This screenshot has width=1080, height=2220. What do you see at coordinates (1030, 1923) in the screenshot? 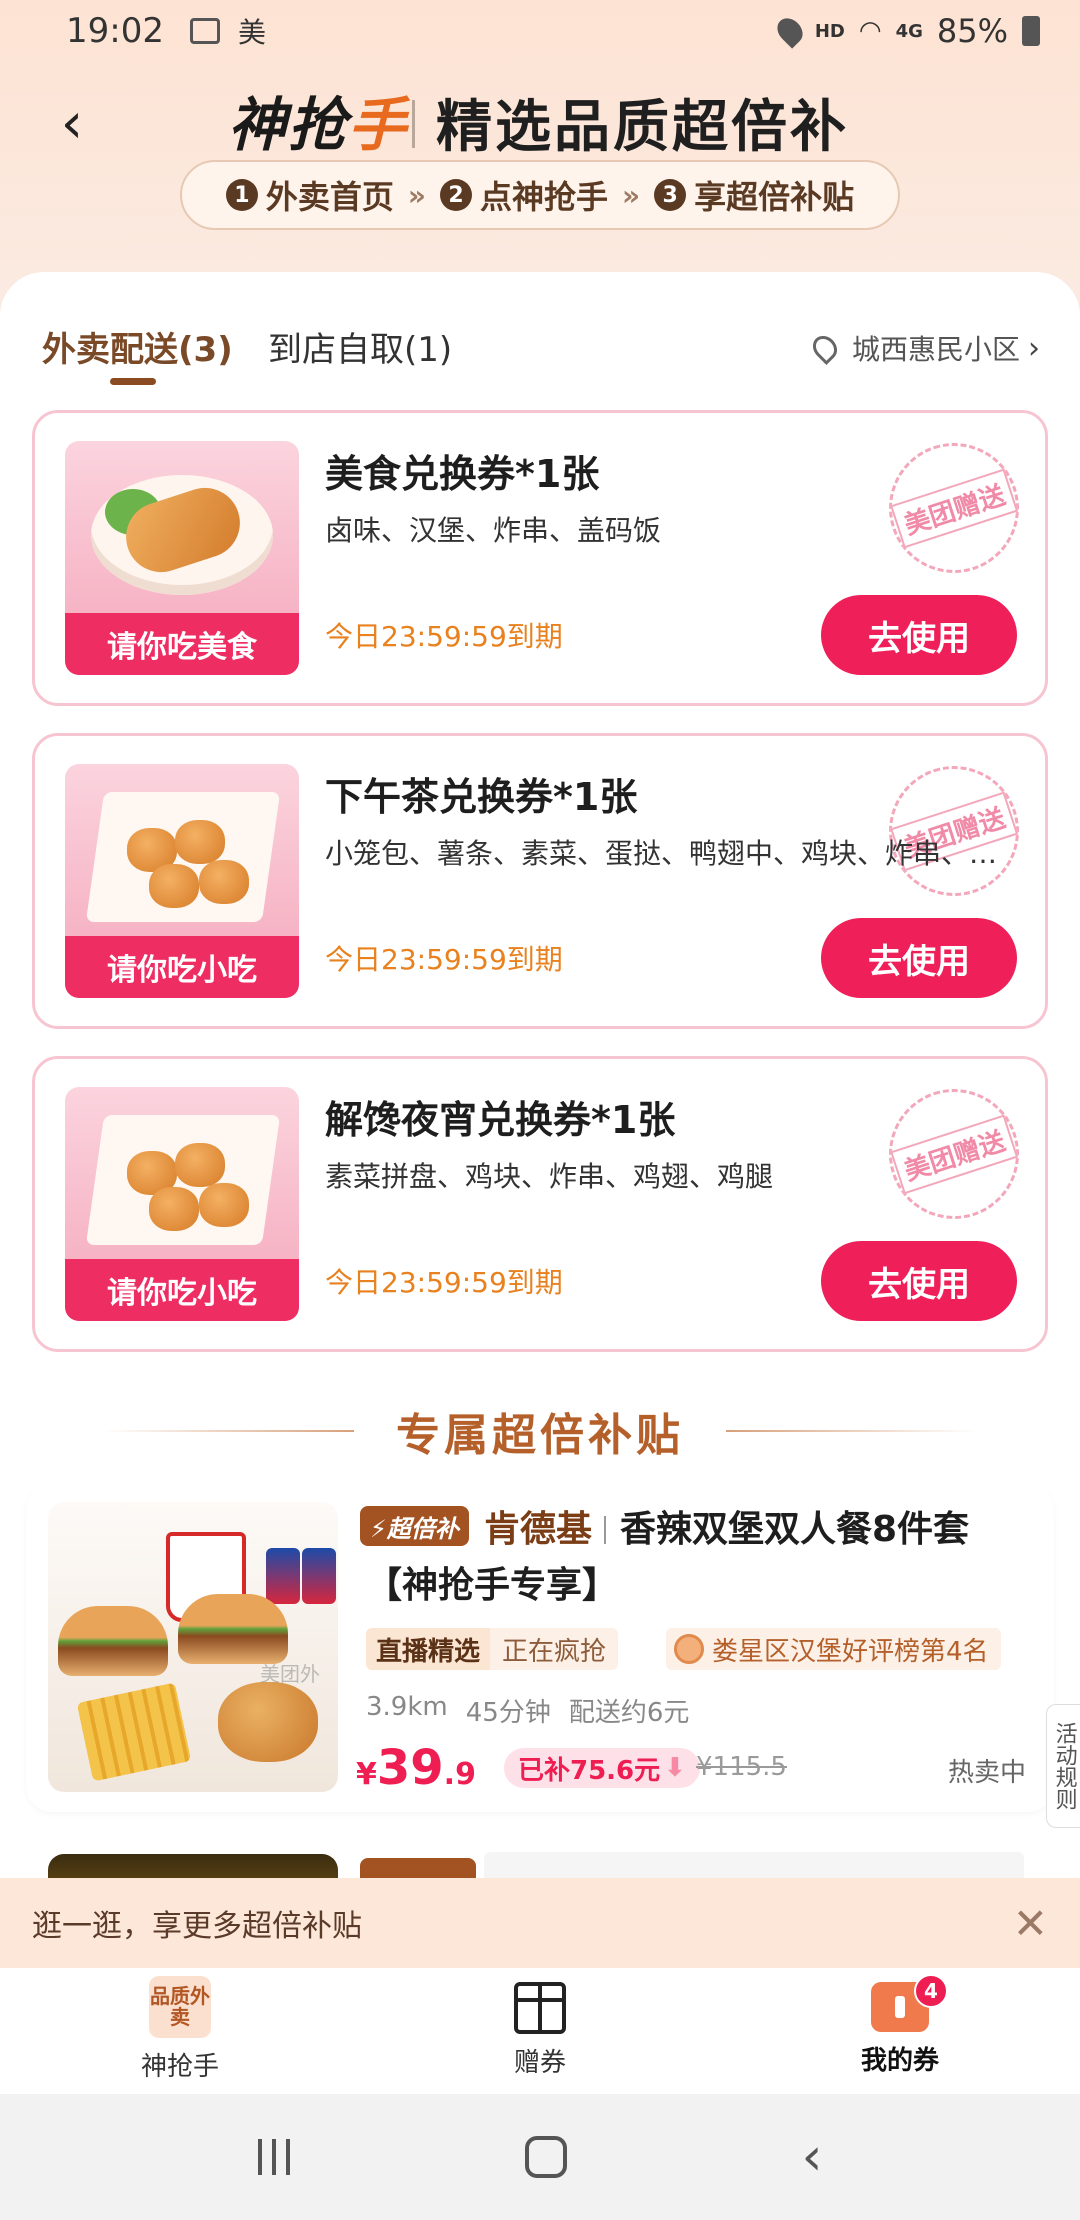
I see `close-icon: ✕` at bounding box center [1030, 1923].